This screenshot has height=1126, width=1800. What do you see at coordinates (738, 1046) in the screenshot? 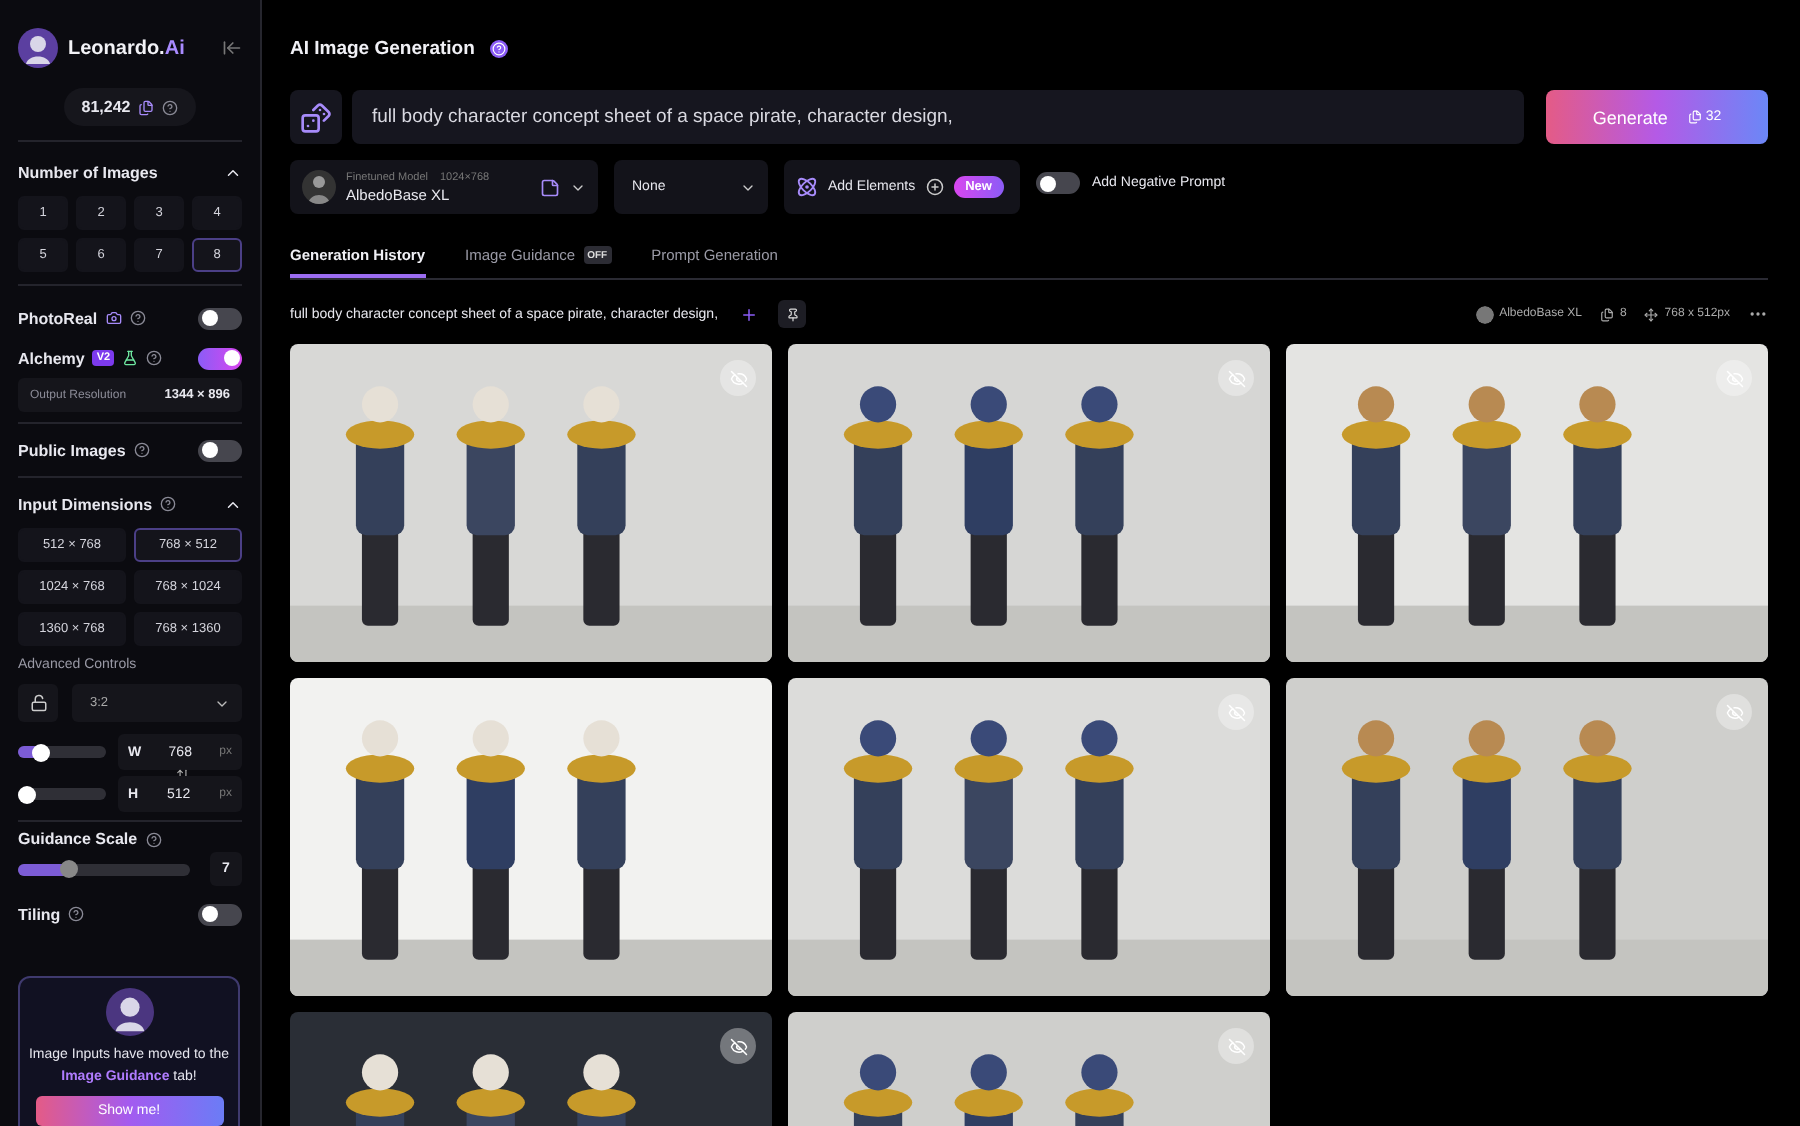
I see `eye-off-icon` at bounding box center [738, 1046].